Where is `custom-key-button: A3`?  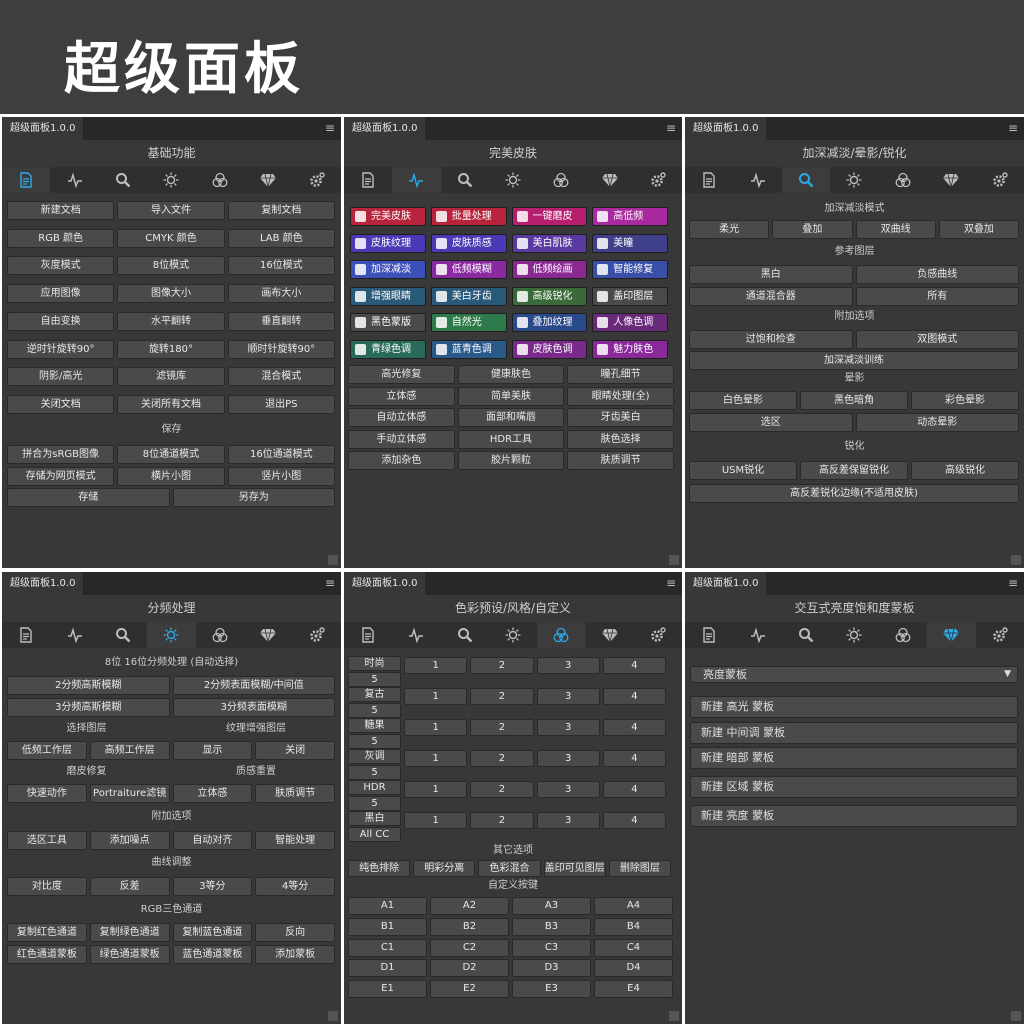
custom-key-button: A3 is located at coordinates (551, 906).